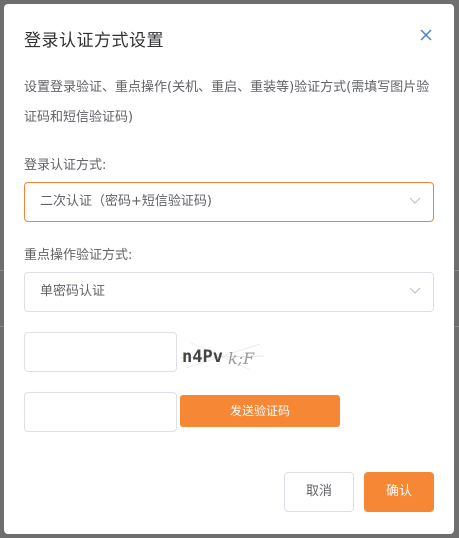  I want to click on key-op-auth-selected-value: 单密码认证, so click(73, 291).